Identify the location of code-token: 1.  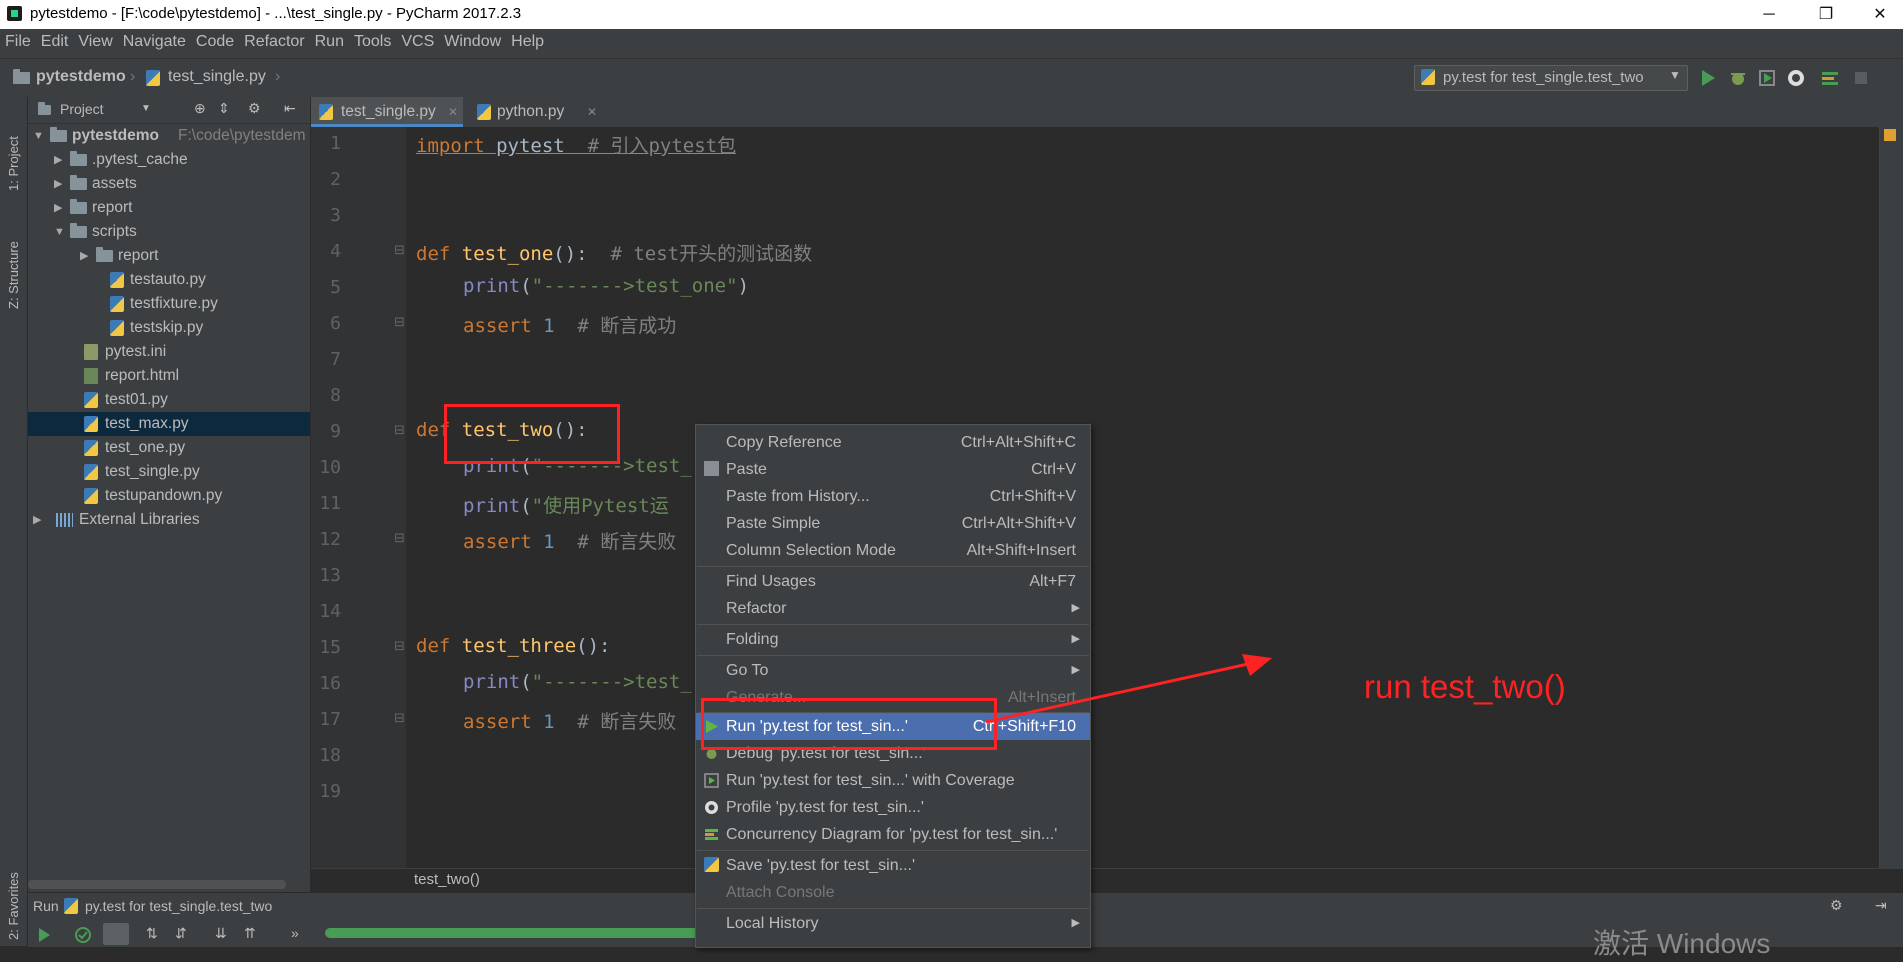
(543, 542).